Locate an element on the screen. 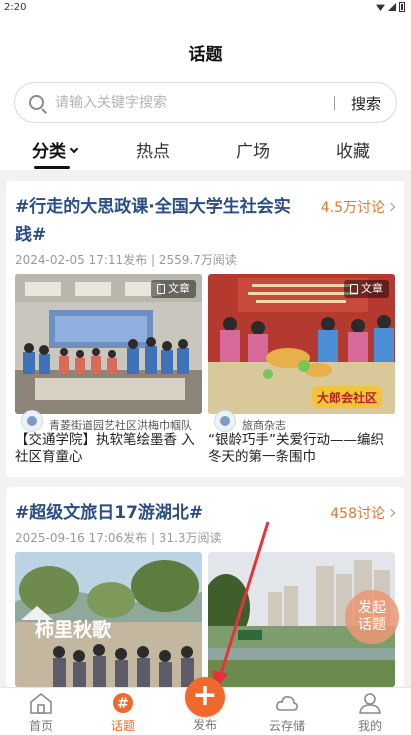  create-topic-line1: 发起 is located at coordinates (372, 608).